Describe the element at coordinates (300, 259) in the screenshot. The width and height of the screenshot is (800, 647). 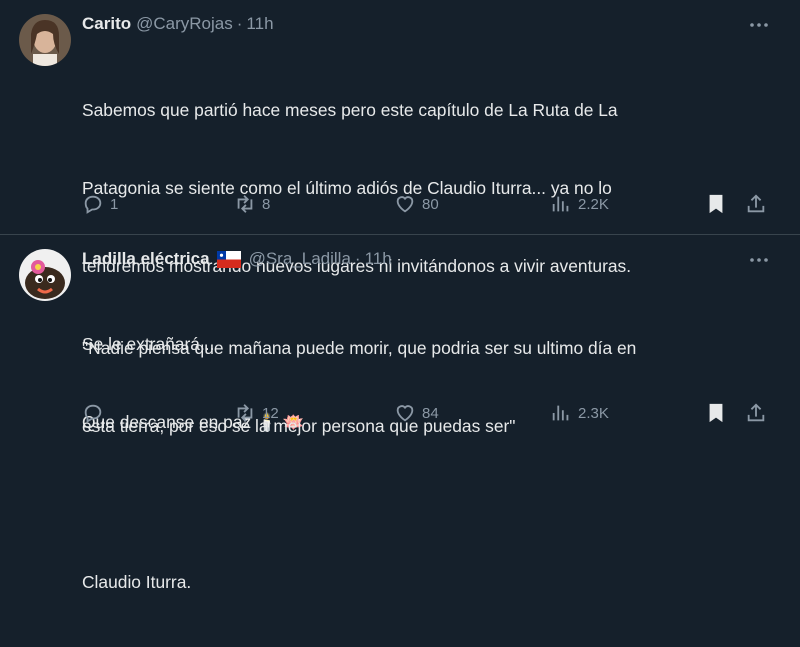
I see `user-handle: @Sra_Ladilla` at that location.